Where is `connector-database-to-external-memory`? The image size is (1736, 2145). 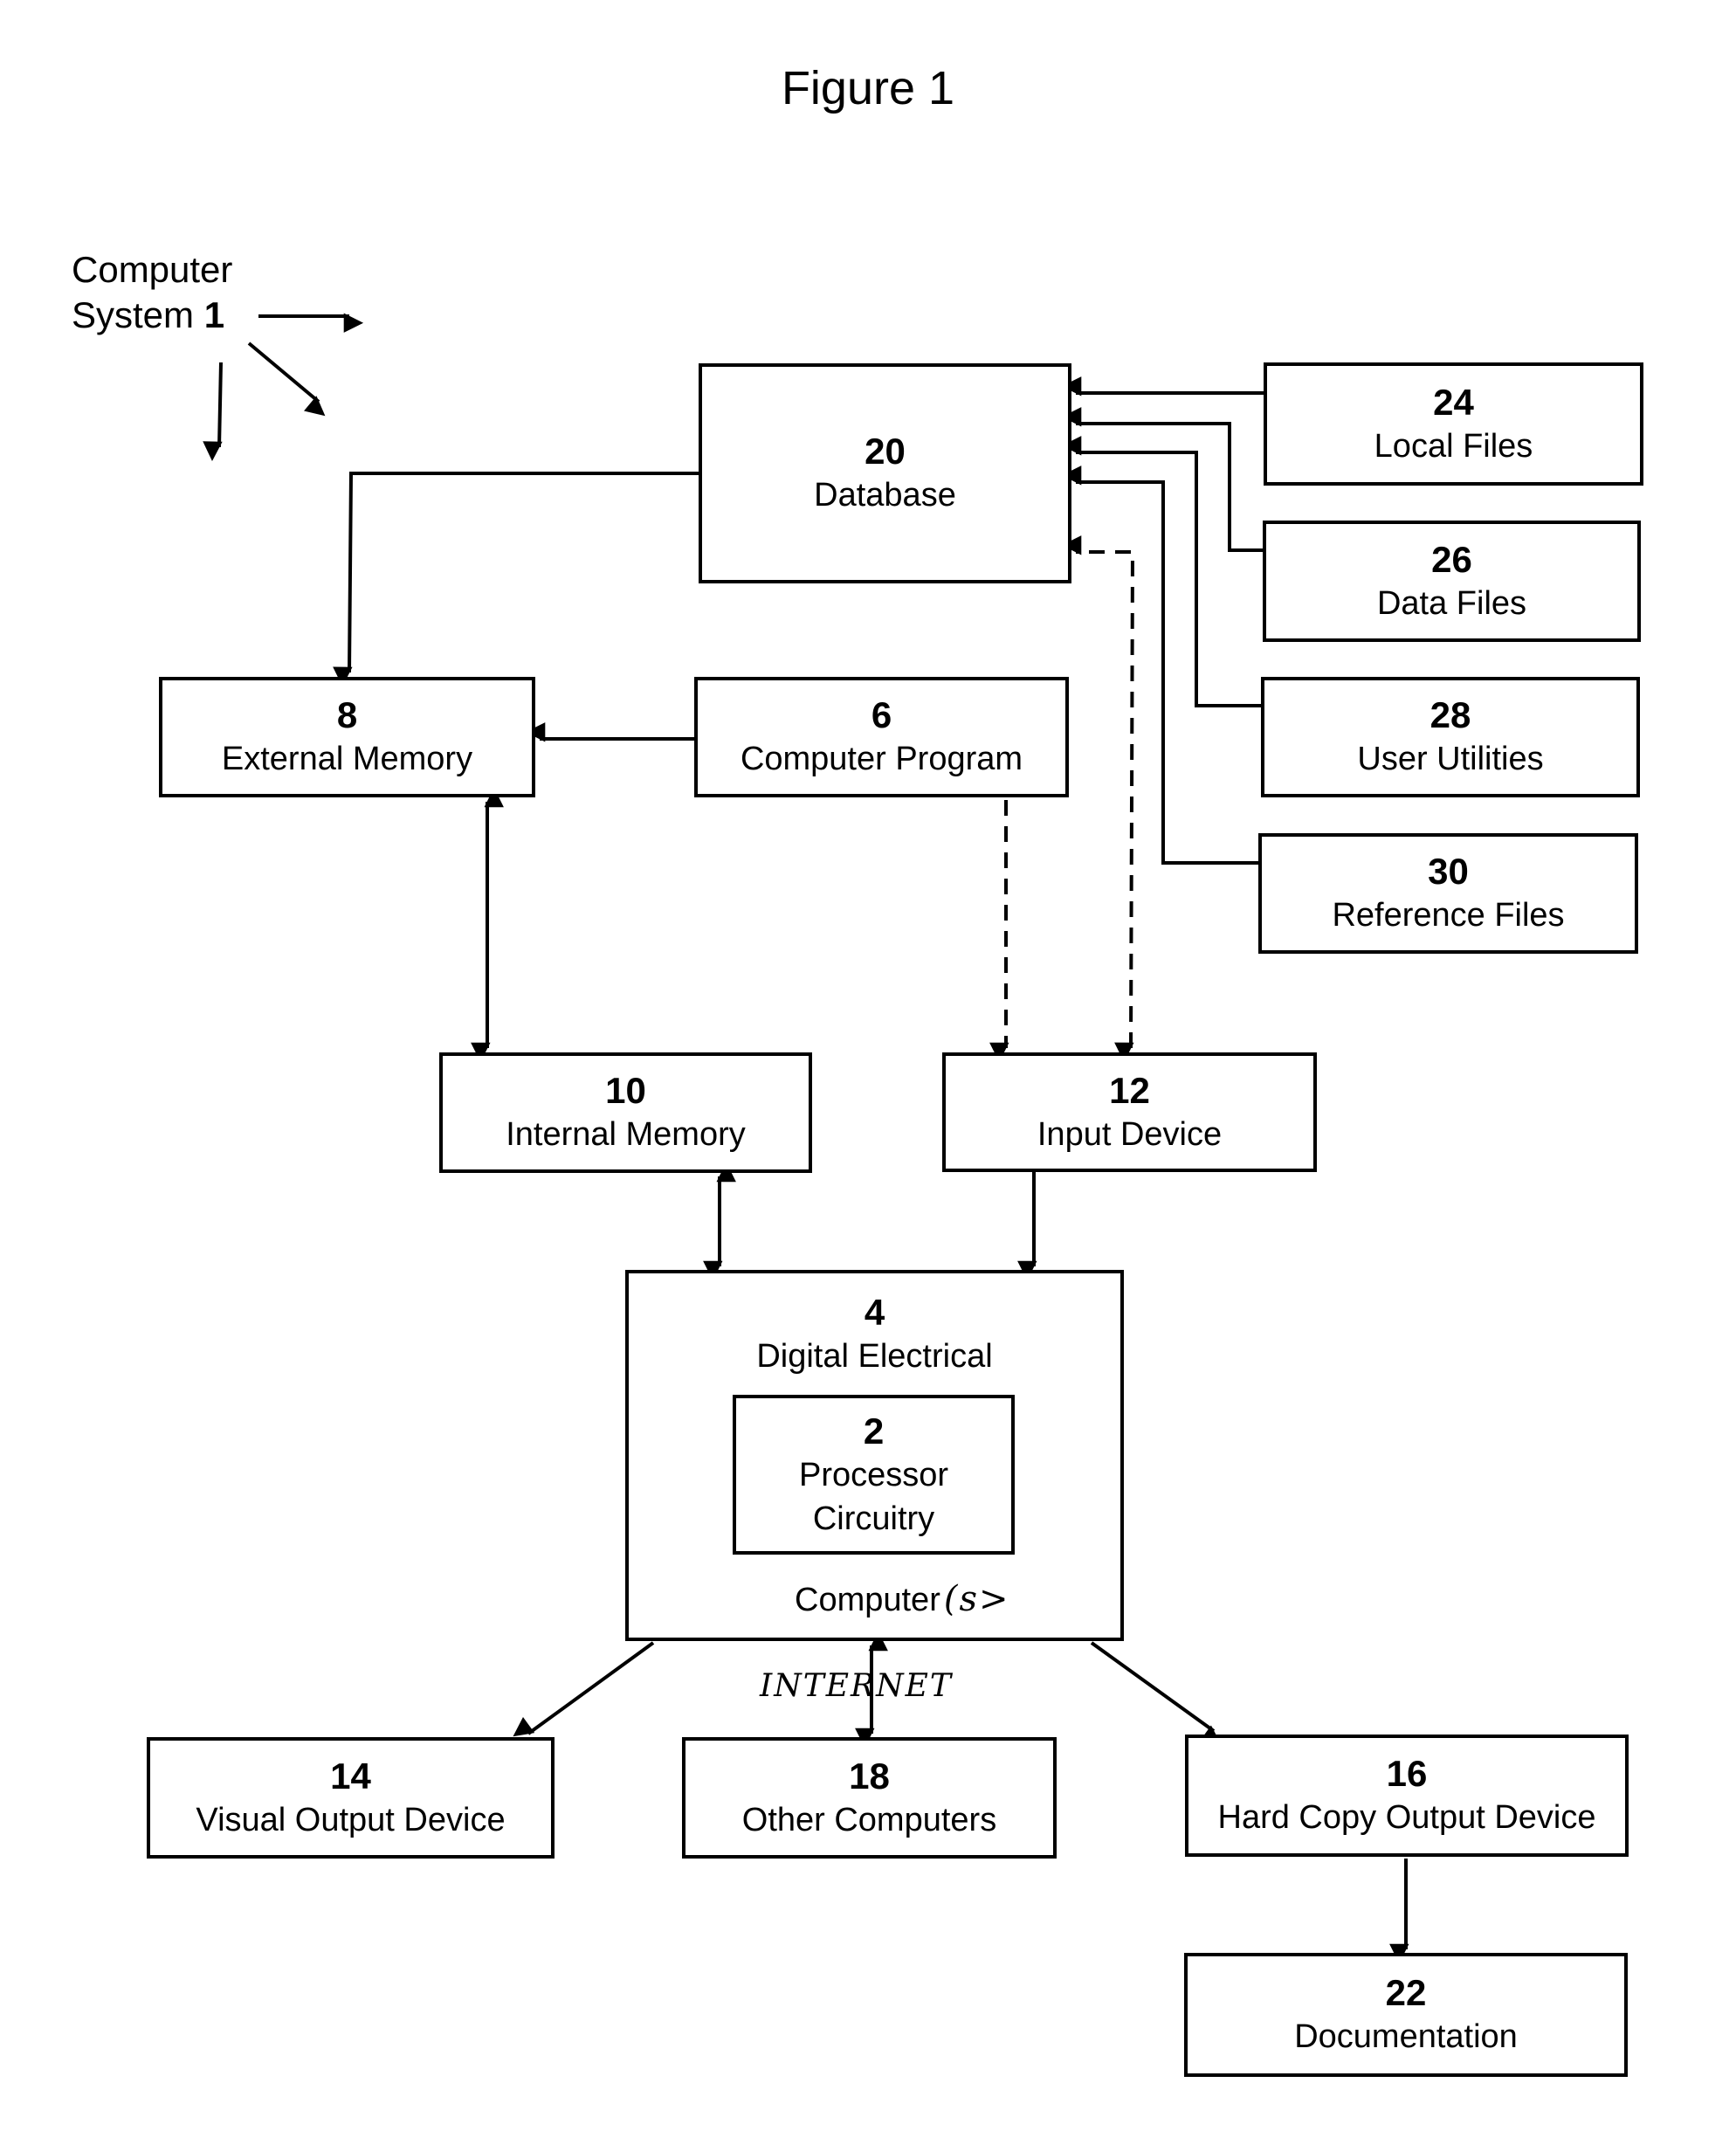
connector-database-to-external-memory is located at coordinates (516, 579).